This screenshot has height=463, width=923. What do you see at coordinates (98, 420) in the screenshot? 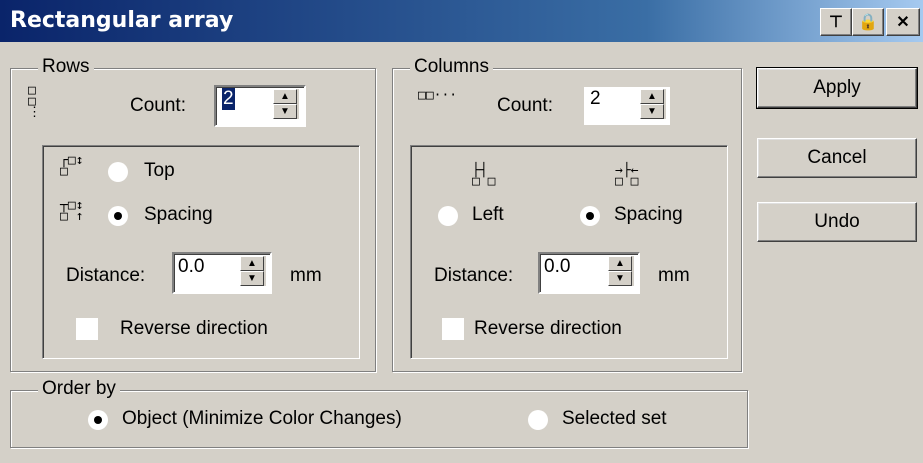
I see `order-object-radio` at bounding box center [98, 420].